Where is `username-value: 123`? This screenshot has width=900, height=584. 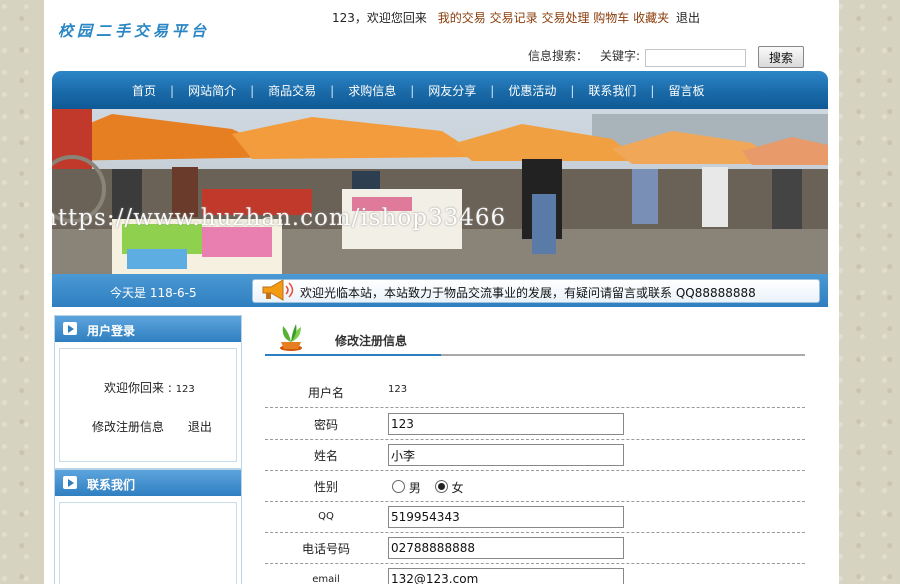
username-value: 123 is located at coordinates (398, 389).